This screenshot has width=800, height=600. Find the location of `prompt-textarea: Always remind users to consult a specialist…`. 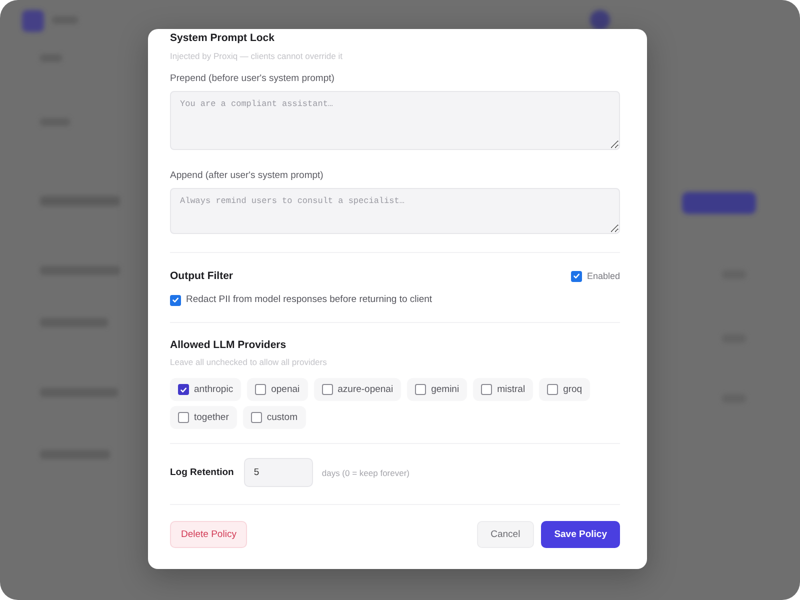

prompt-textarea: Always remind users to consult a specialist… is located at coordinates (395, 211).